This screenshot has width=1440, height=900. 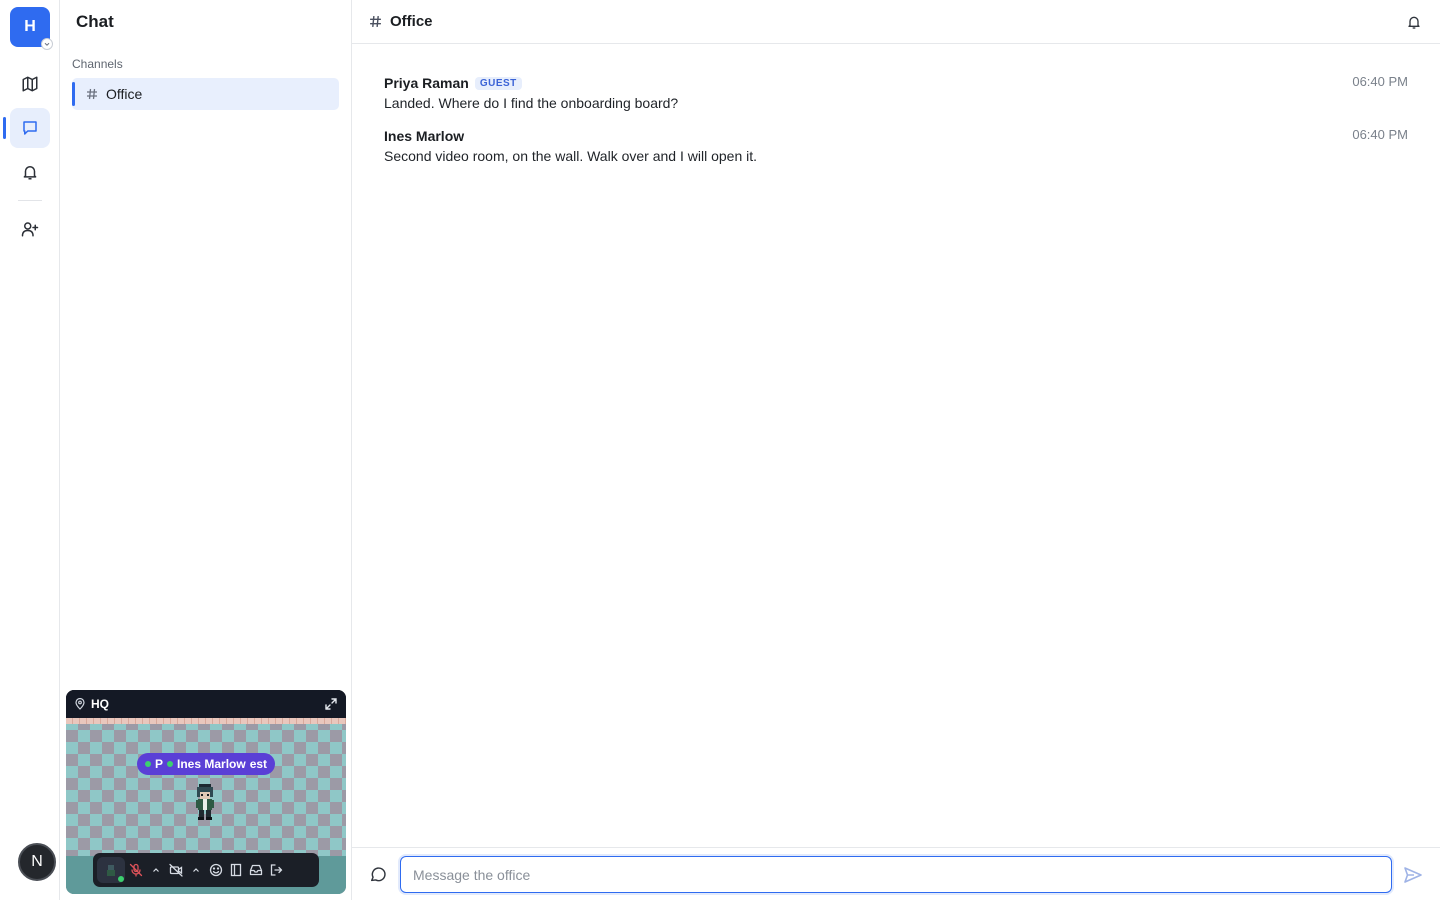 What do you see at coordinates (124, 94) in the screenshot?
I see `channel-label: Office` at bounding box center [124, 94].